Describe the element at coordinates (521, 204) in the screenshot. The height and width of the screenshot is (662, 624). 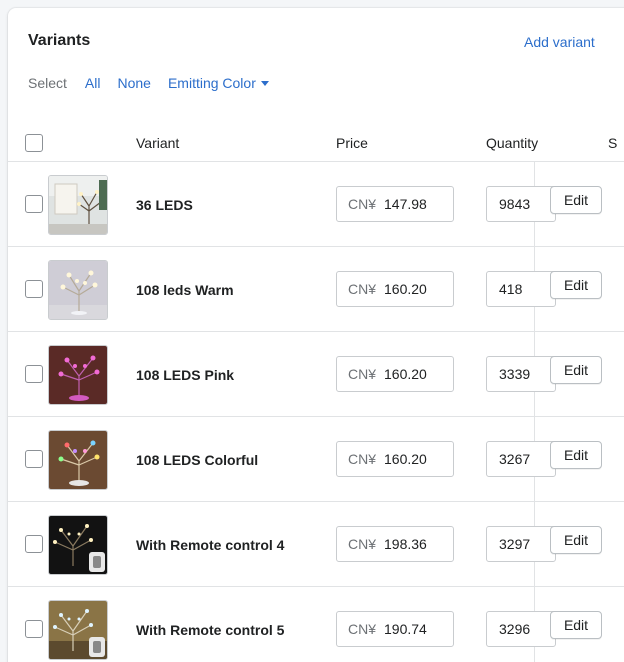
I see `quantity-field: 9843` at that location.